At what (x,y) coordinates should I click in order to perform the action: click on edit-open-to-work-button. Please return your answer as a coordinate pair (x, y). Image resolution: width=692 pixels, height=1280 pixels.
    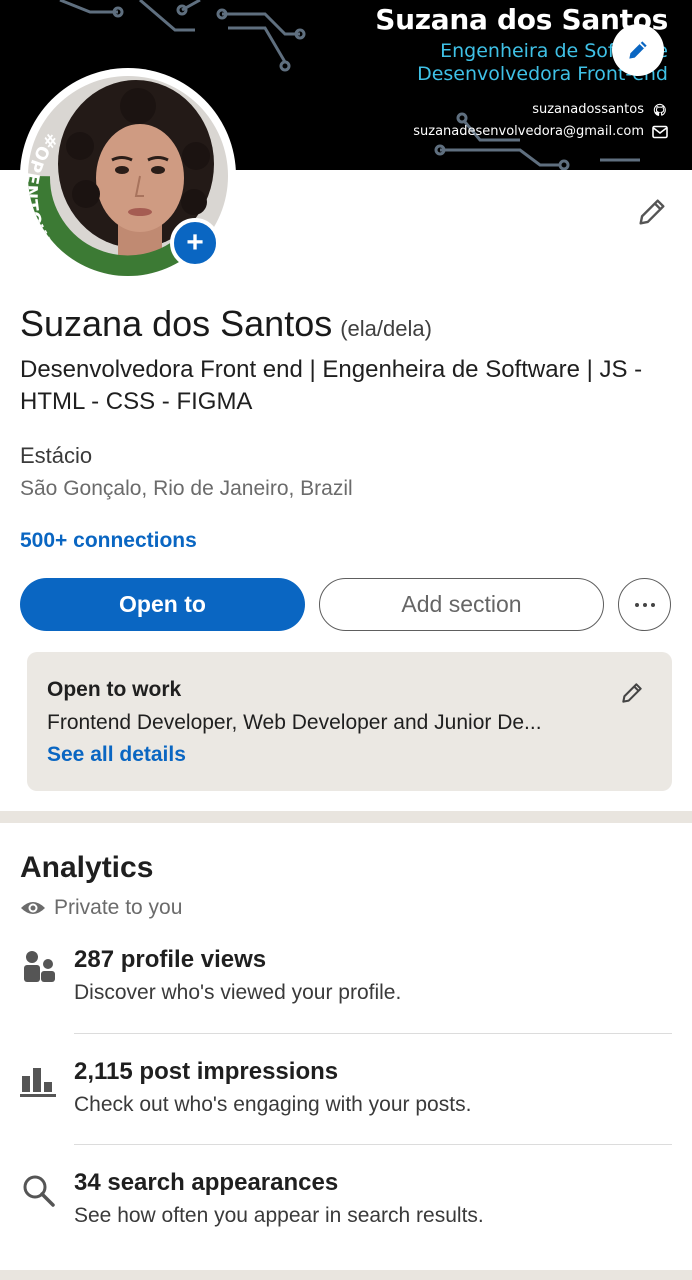
    Looking at the image, I should click on (632, 693).